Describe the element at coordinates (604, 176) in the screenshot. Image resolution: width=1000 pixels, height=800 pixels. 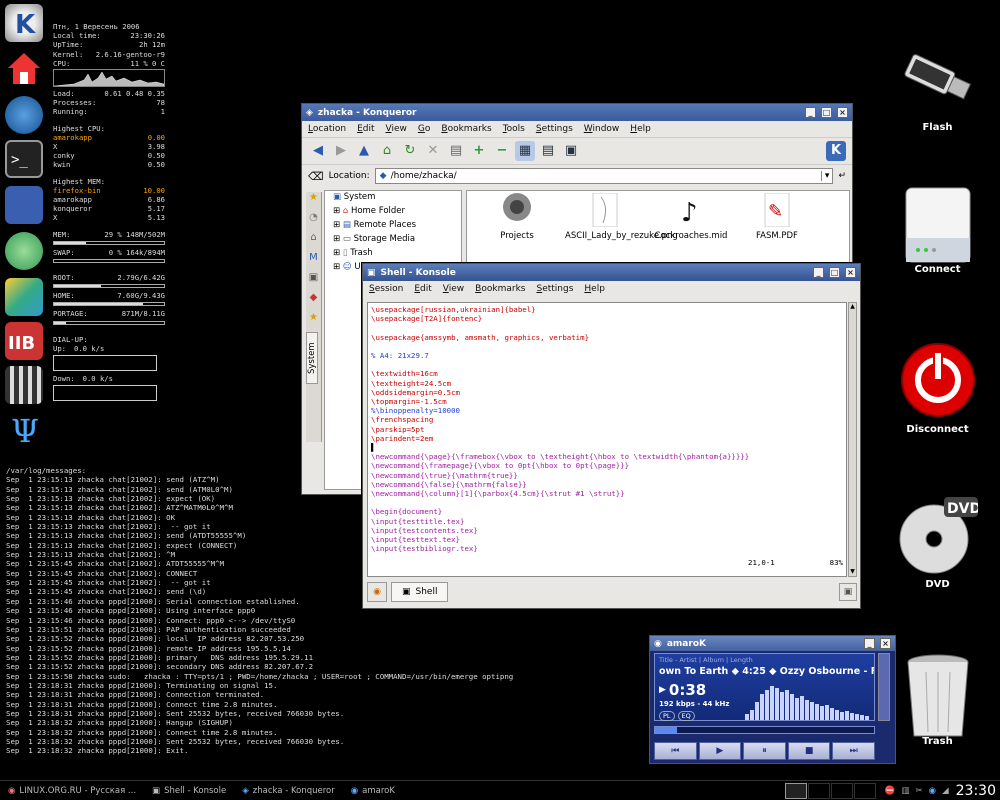
I see `location-field: ◆ /home/zhacka/ ▾` at that location.